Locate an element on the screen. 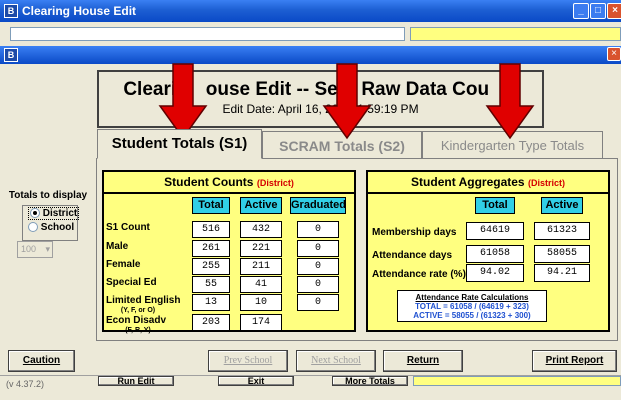 The height and width of the screenshot is (400, 621). print-report-button: Print Report is located at coordinates (574, 361).